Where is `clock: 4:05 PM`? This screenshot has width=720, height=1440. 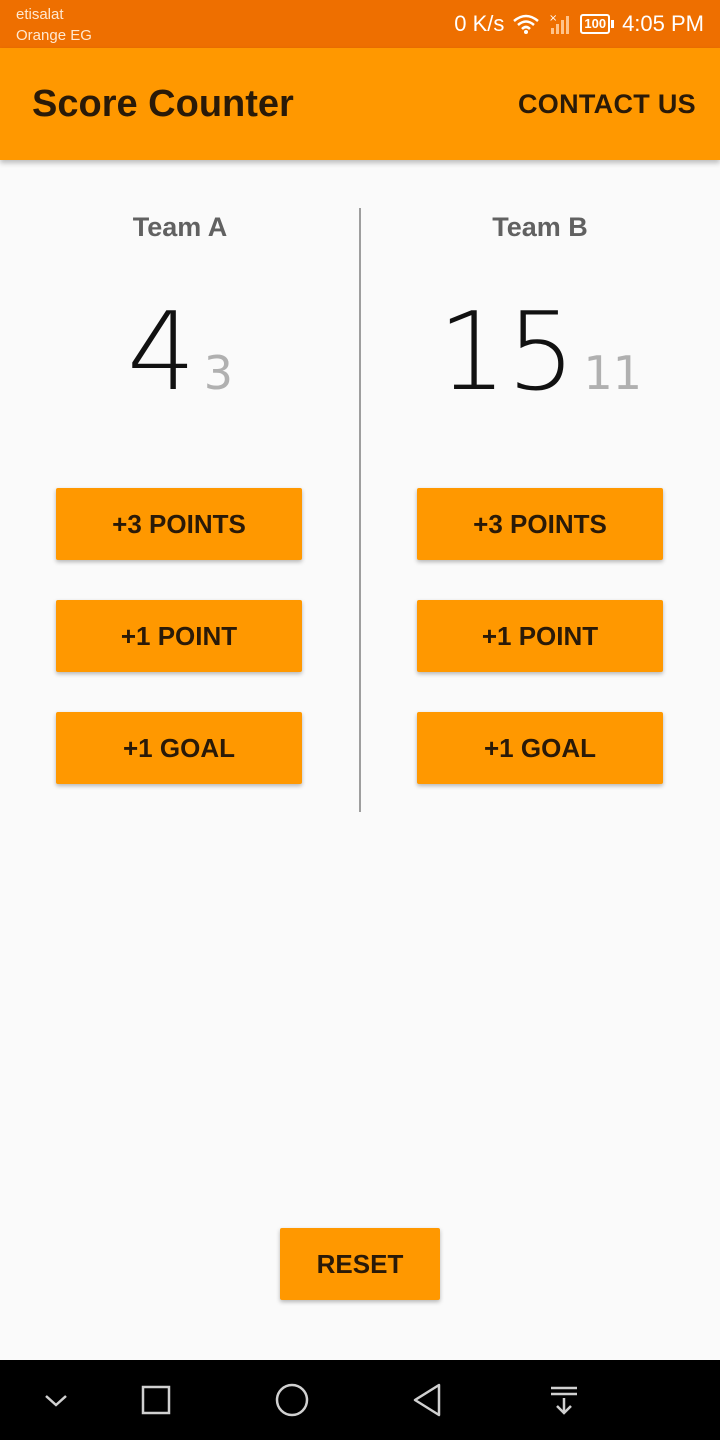 clock: 4:05 PM is located at coordinates (663, 23).